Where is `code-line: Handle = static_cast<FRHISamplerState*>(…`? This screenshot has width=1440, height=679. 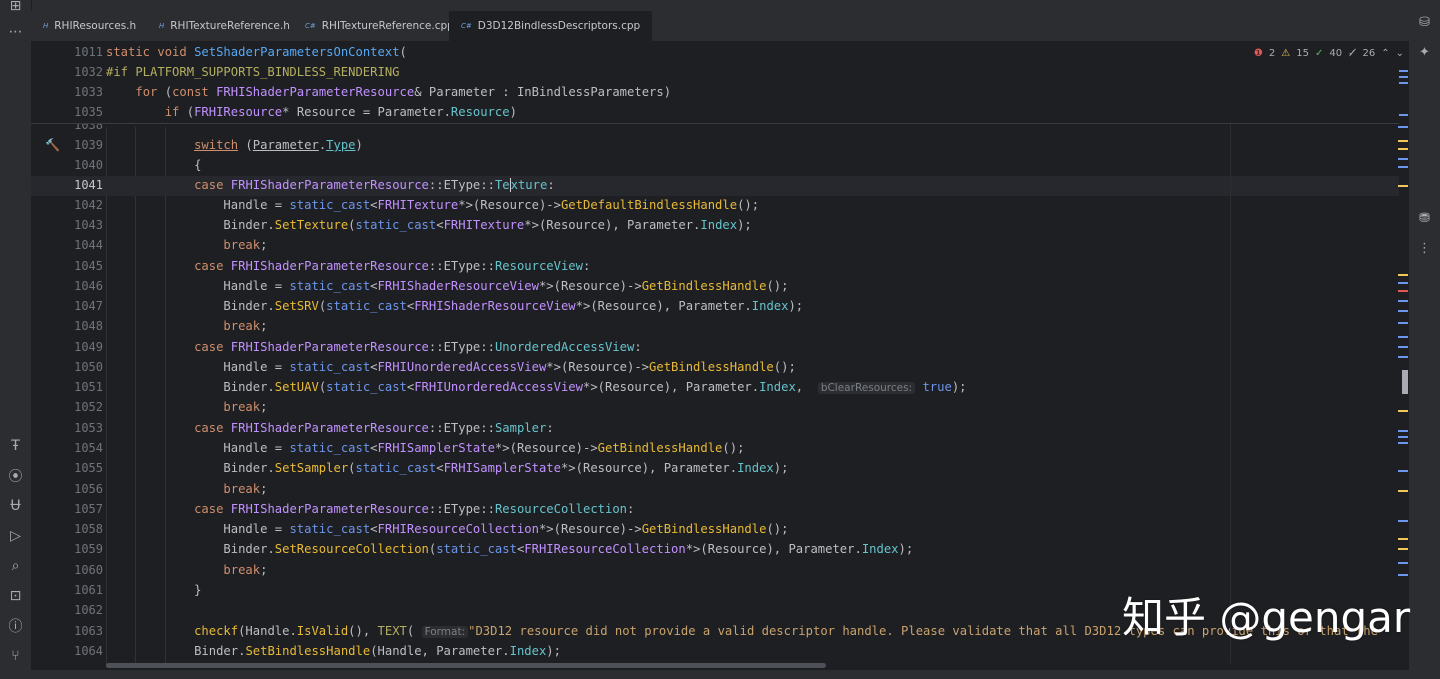
code-line: Handle = static_cast<FRHISamplerState*>(… is located at coordinates (425, 448).